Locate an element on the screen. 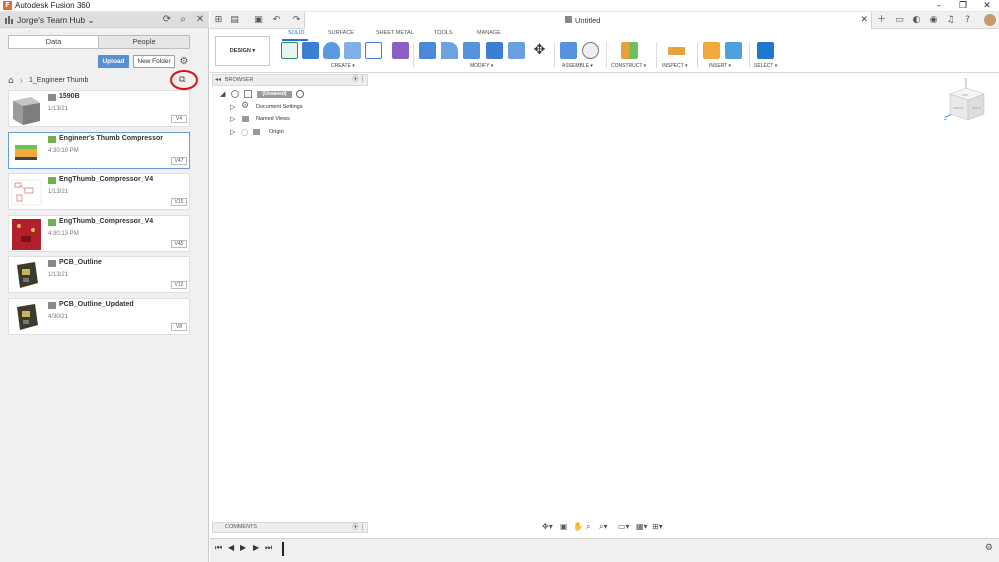 The width and height of the screenshot is (999, 562). close-panel-icon: ✕ is located at coordinates (200, 20).